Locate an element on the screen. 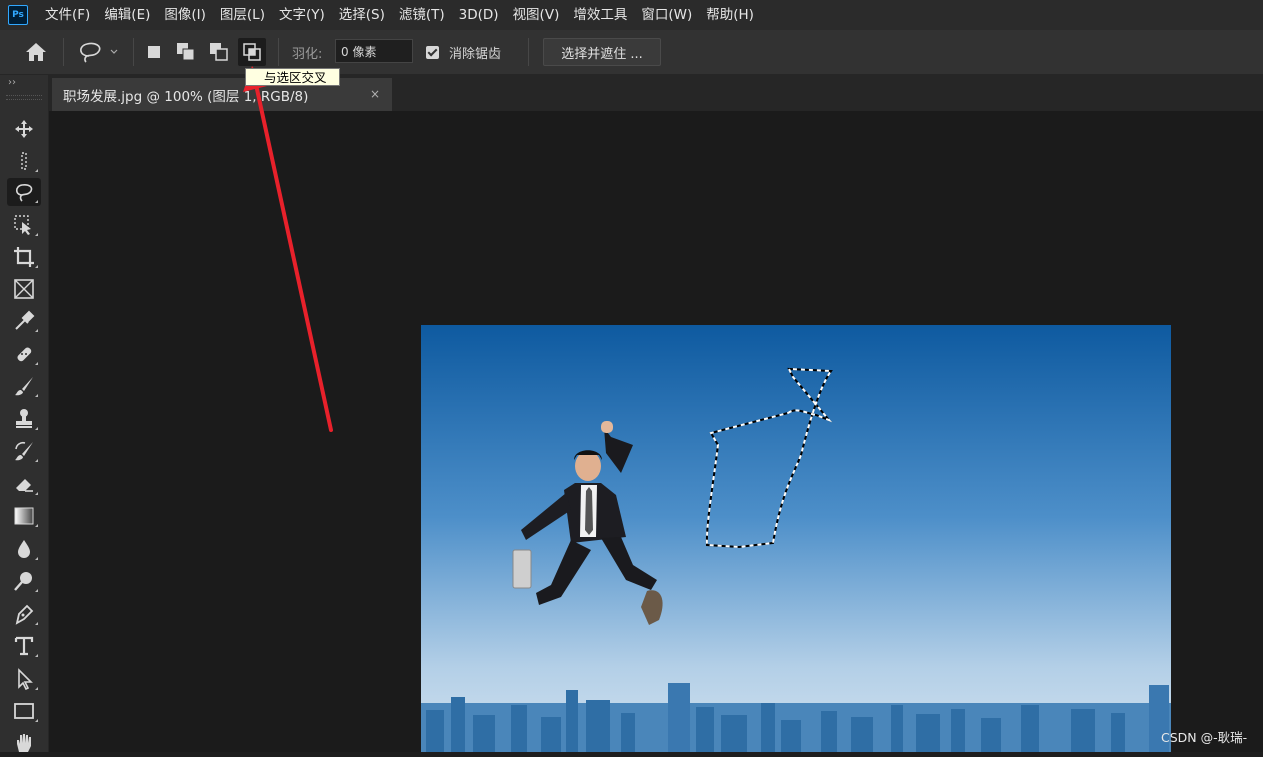 Image resolution: width=1263 pixels, height=757 pixels. eyedropper-tool is located at coordinates (24, 321).